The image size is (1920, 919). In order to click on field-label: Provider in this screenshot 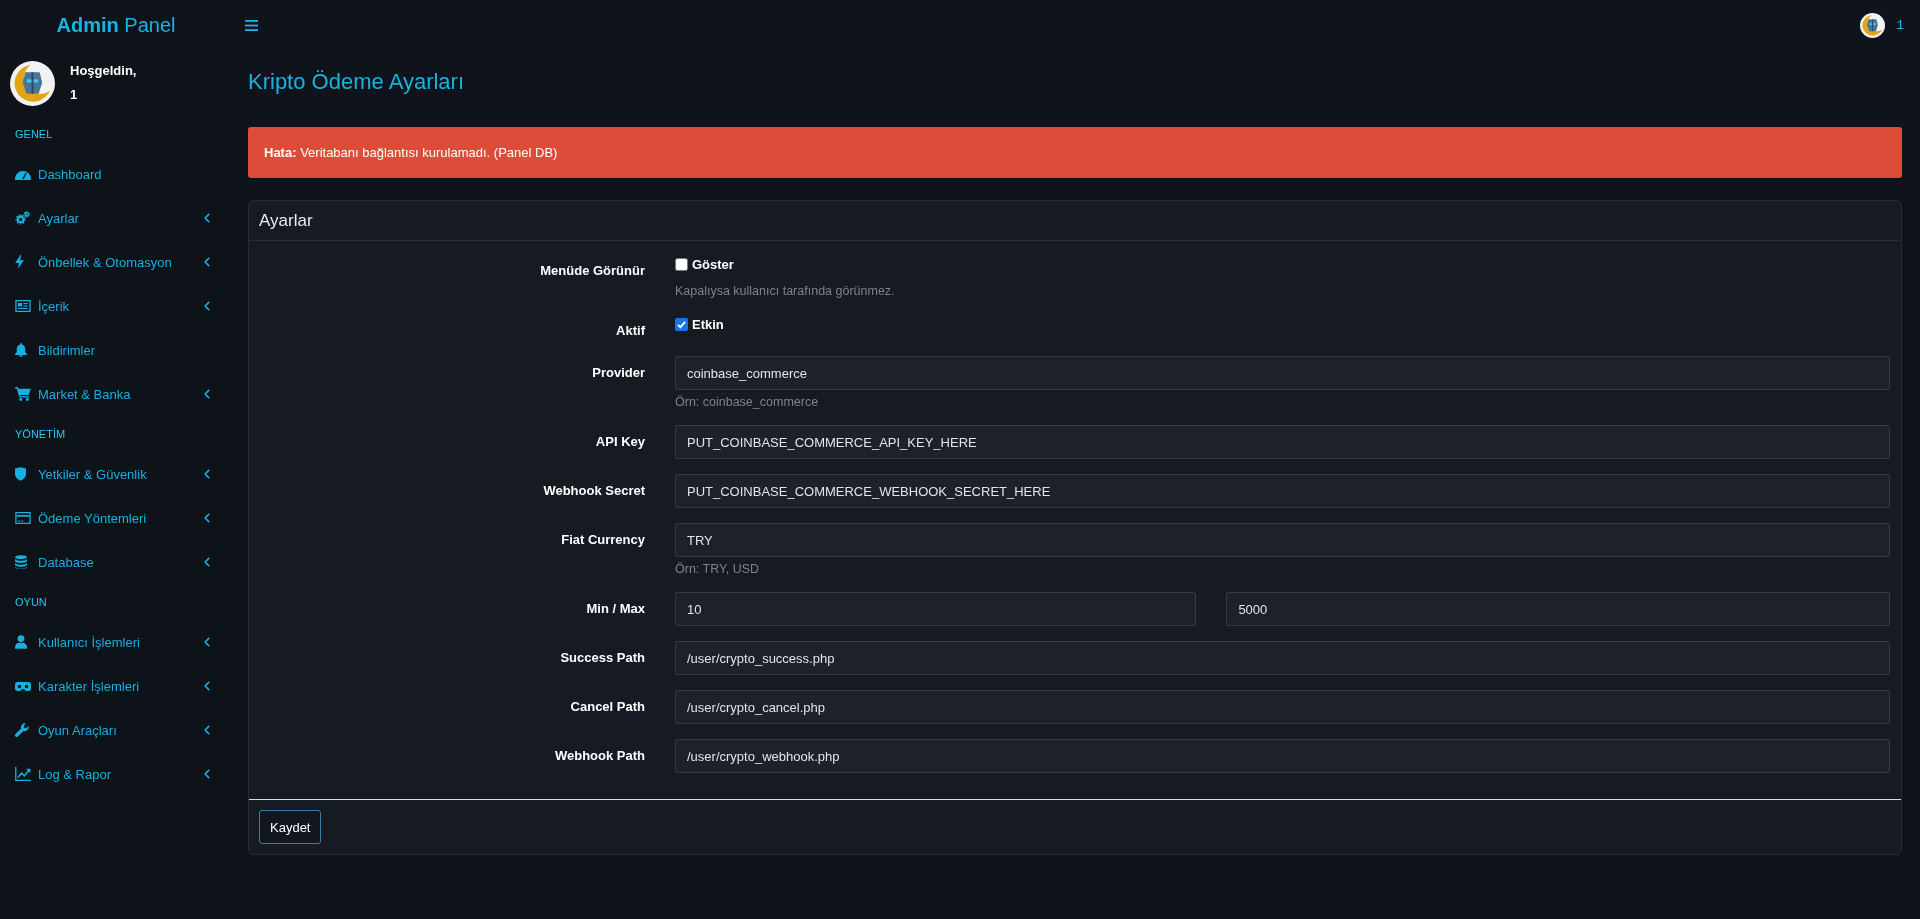, I will do `click(618, 373)`.